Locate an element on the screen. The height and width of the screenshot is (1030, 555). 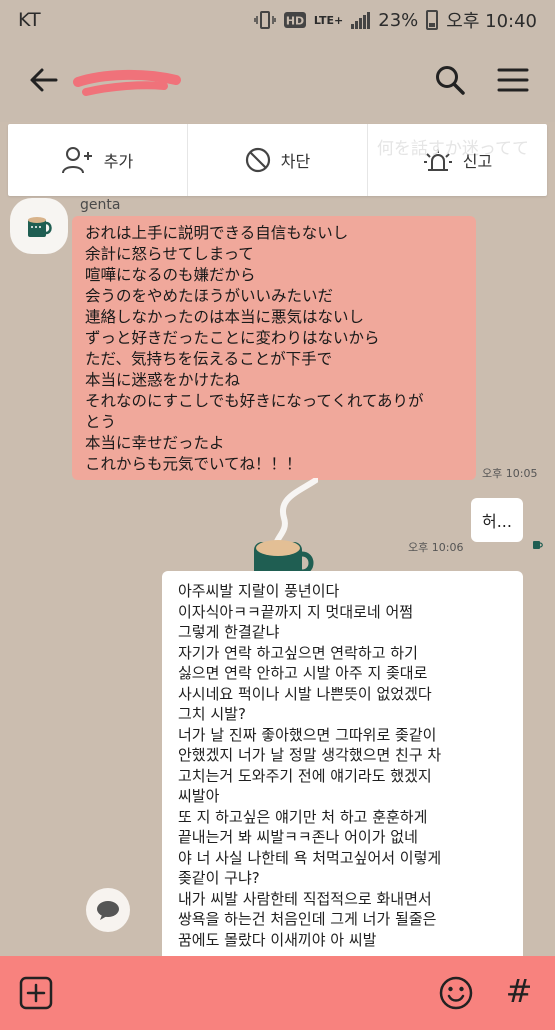
report-label: 신고 is located at coordinates (477, 161).